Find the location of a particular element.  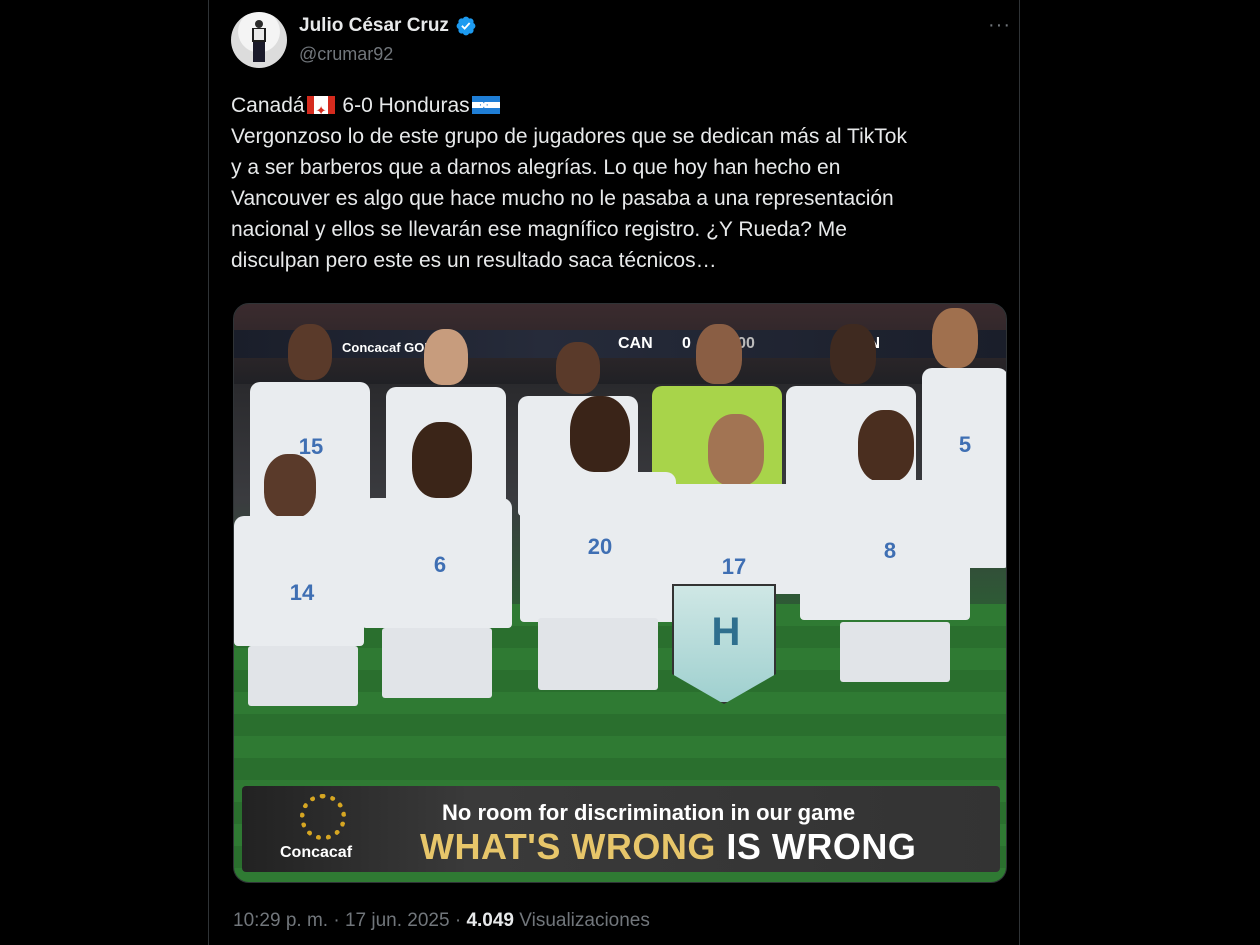

banner-line-2-accent: WHAT'S WRONG is located at coordinates (568, 846).